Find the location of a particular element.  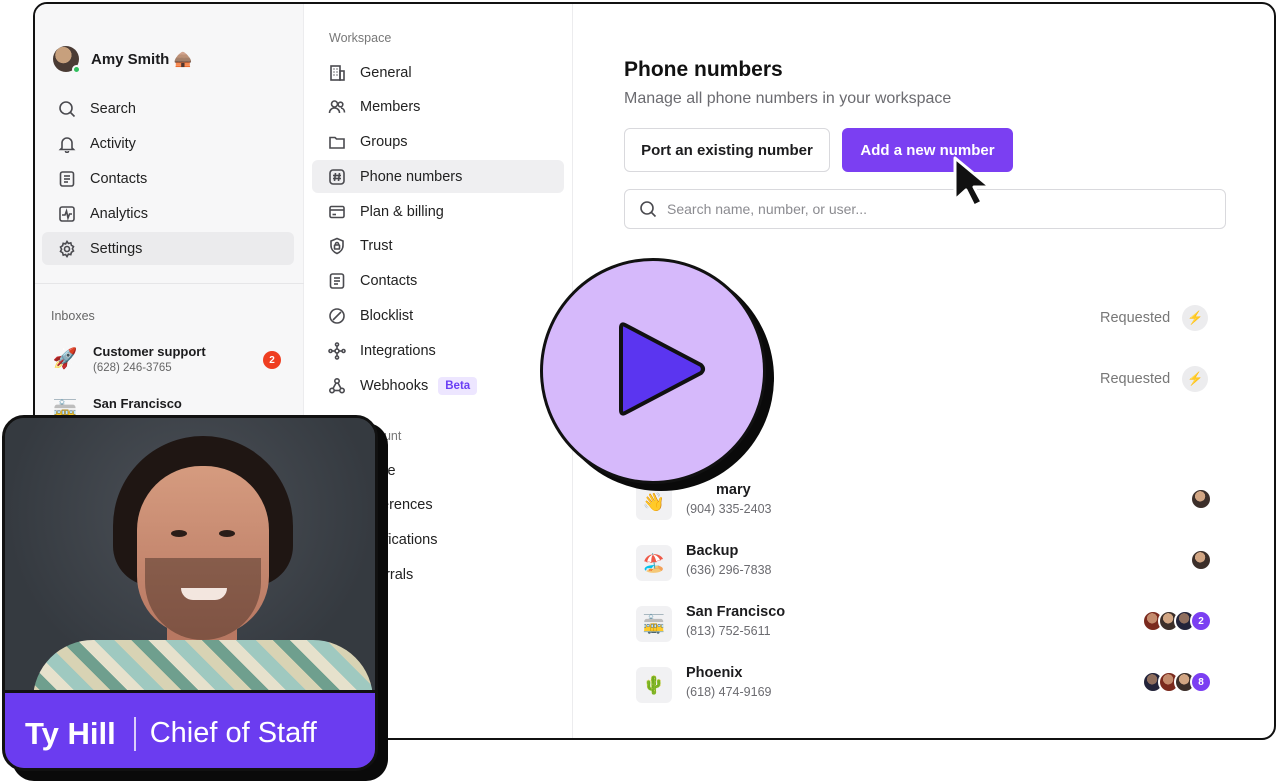

building-icon is located at coordinates (337, 73).